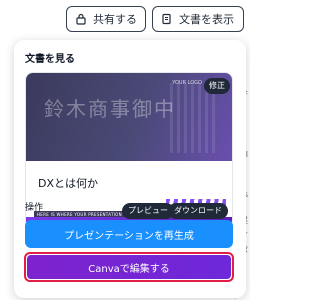  I want to click on share-button: 共有する, so click(106, 19).